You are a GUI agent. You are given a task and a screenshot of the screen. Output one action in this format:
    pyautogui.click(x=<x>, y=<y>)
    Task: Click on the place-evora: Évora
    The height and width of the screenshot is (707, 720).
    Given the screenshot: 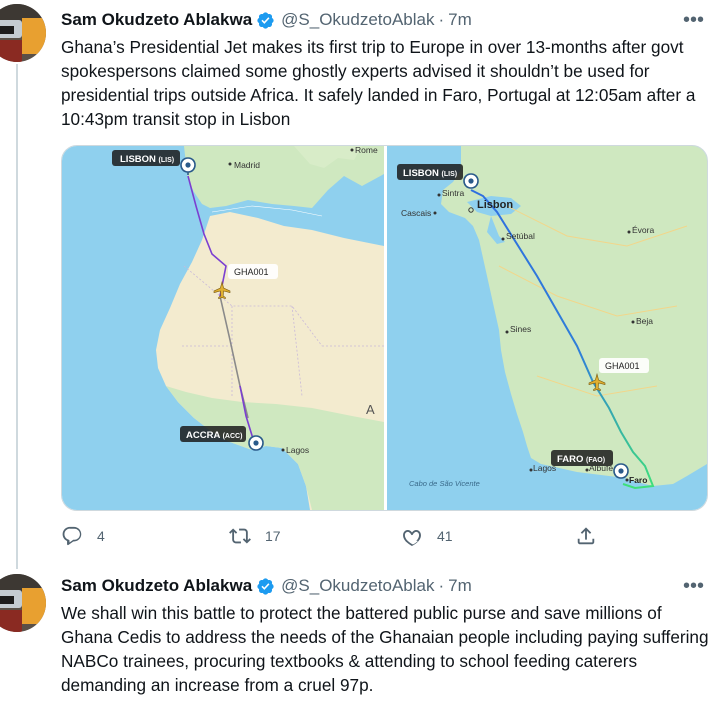 What is the action you would take?
    pyautogui.click(x=643, y=230)
    